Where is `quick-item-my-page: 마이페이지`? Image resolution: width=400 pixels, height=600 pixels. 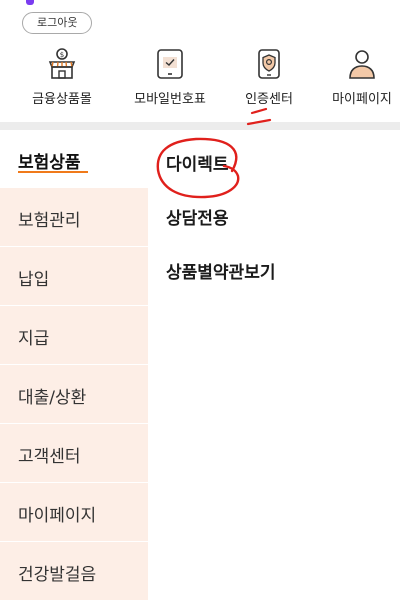 quick-item-my-page: 마이페이지 is located at coordinates (362, 78).